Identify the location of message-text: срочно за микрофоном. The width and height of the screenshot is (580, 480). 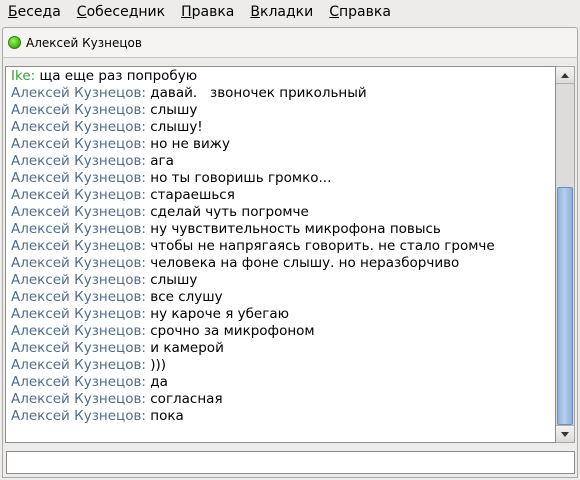
(230, 331).